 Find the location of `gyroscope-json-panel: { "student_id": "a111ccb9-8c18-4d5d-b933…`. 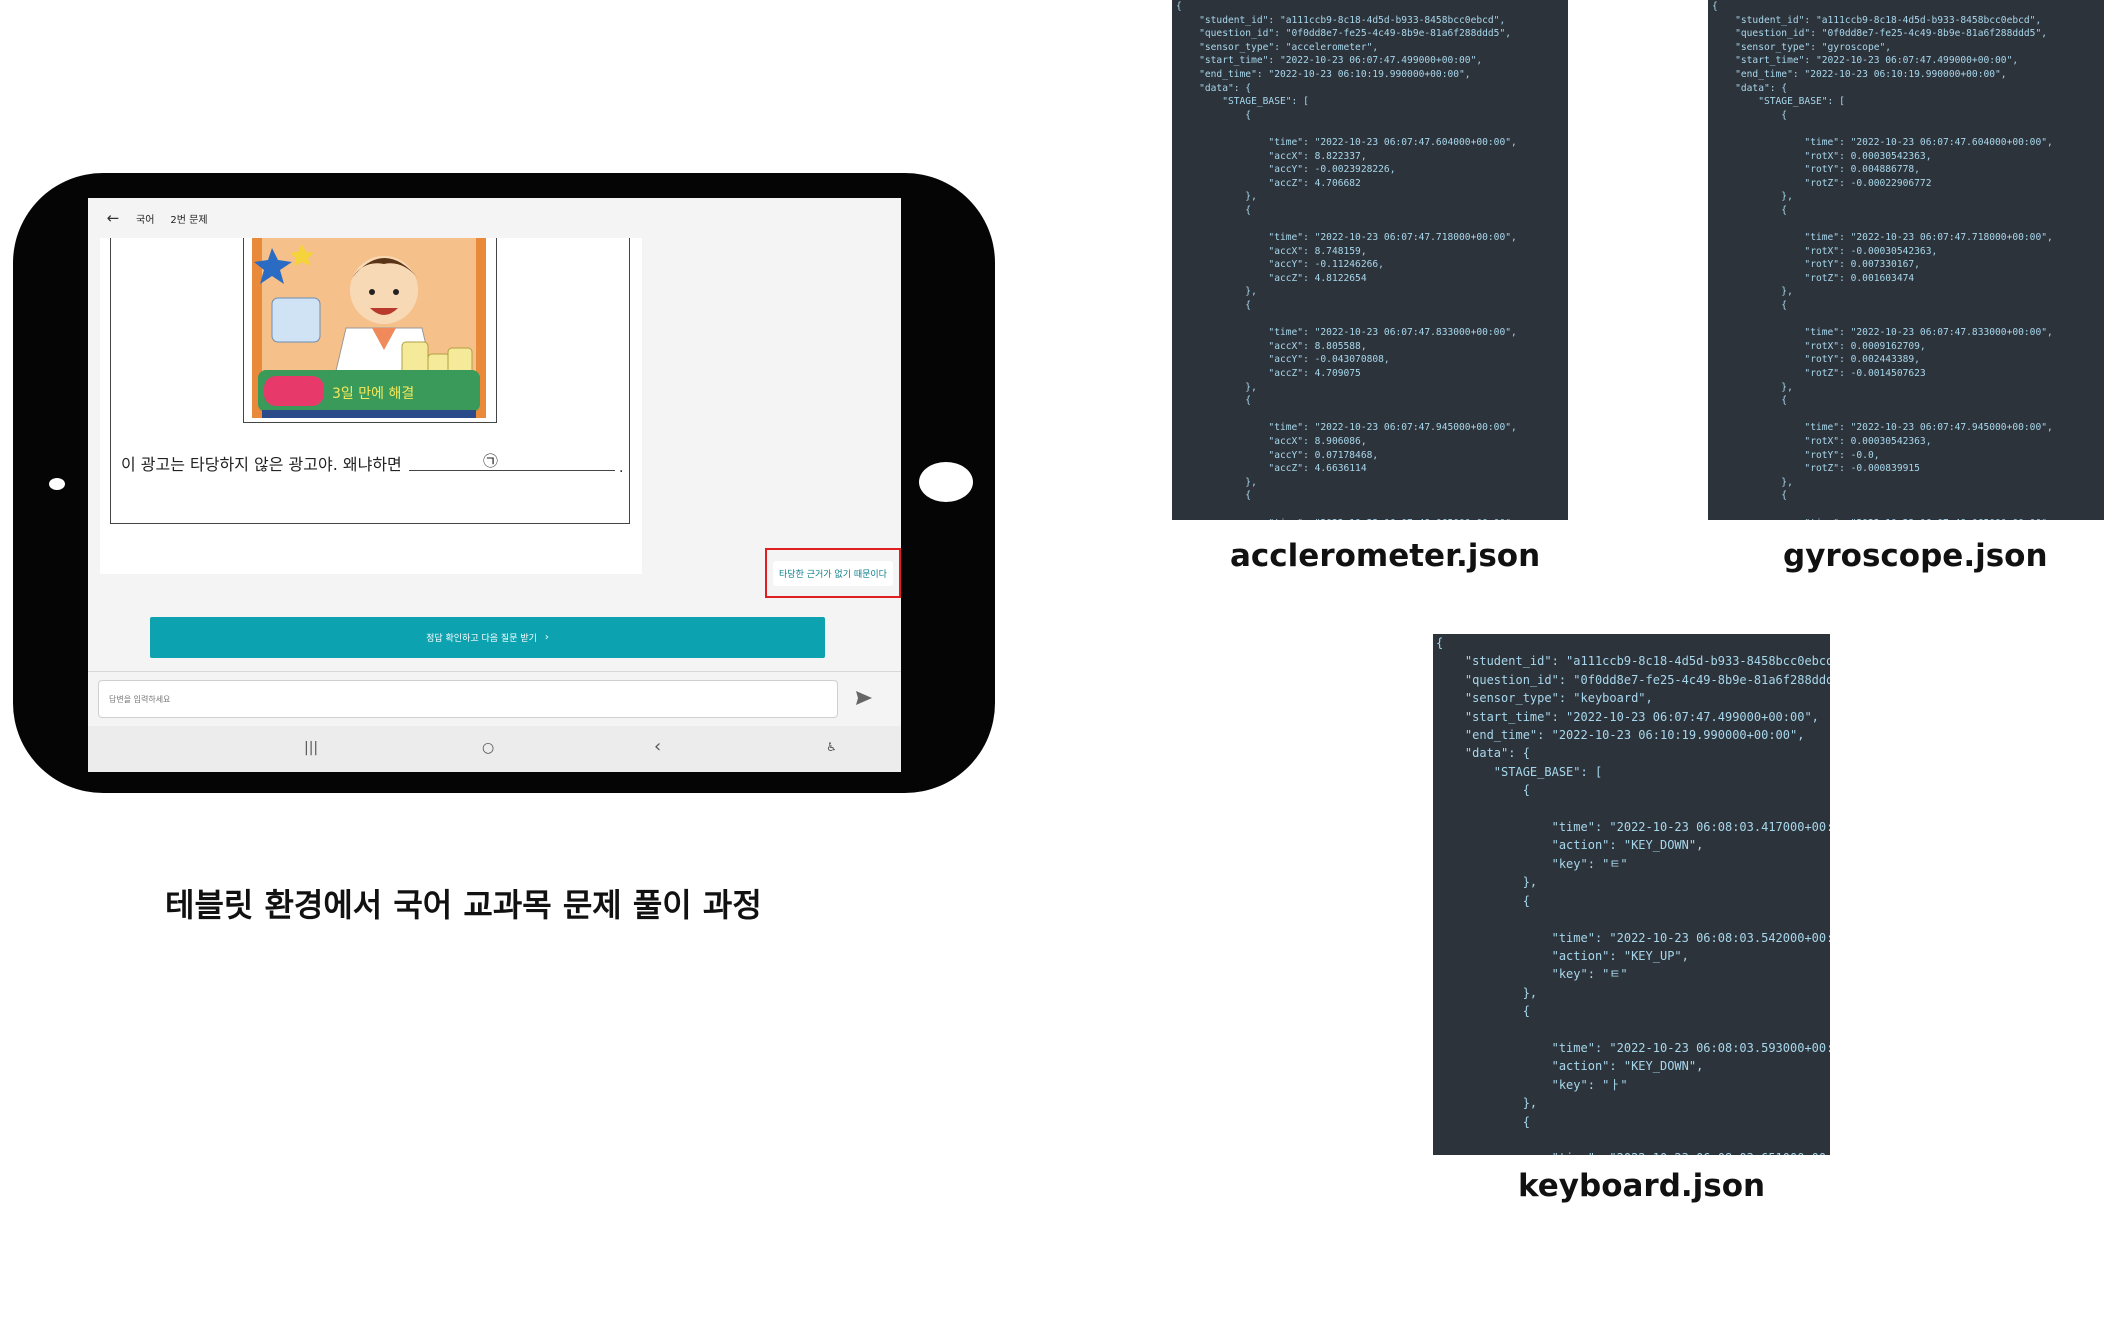

gyroscope-json-panel: { "student_id": "a111ccb9-8c18-4d5d-b933… is located at coordinates (1906, 260).